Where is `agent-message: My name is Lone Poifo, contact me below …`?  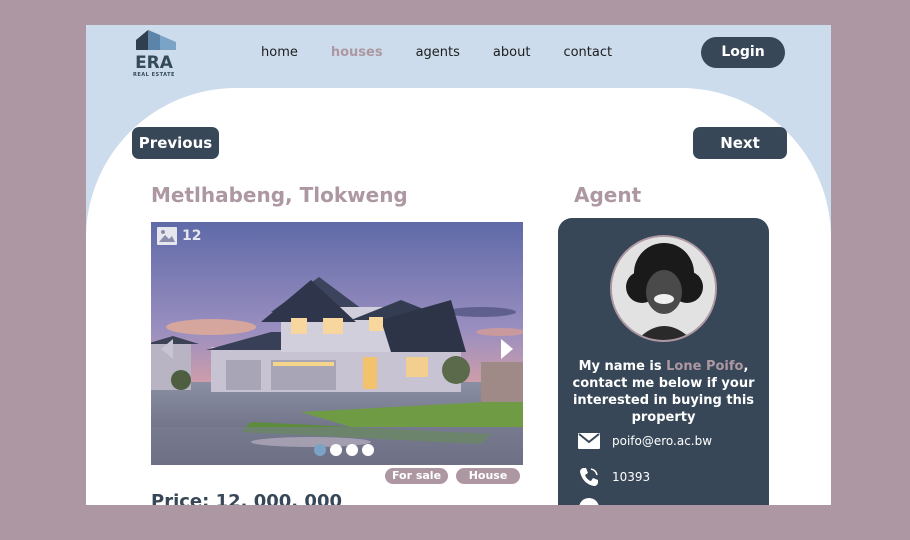 agent-message: My name is Lone Poifo, contact me below … is located at coordinates (663, 392).